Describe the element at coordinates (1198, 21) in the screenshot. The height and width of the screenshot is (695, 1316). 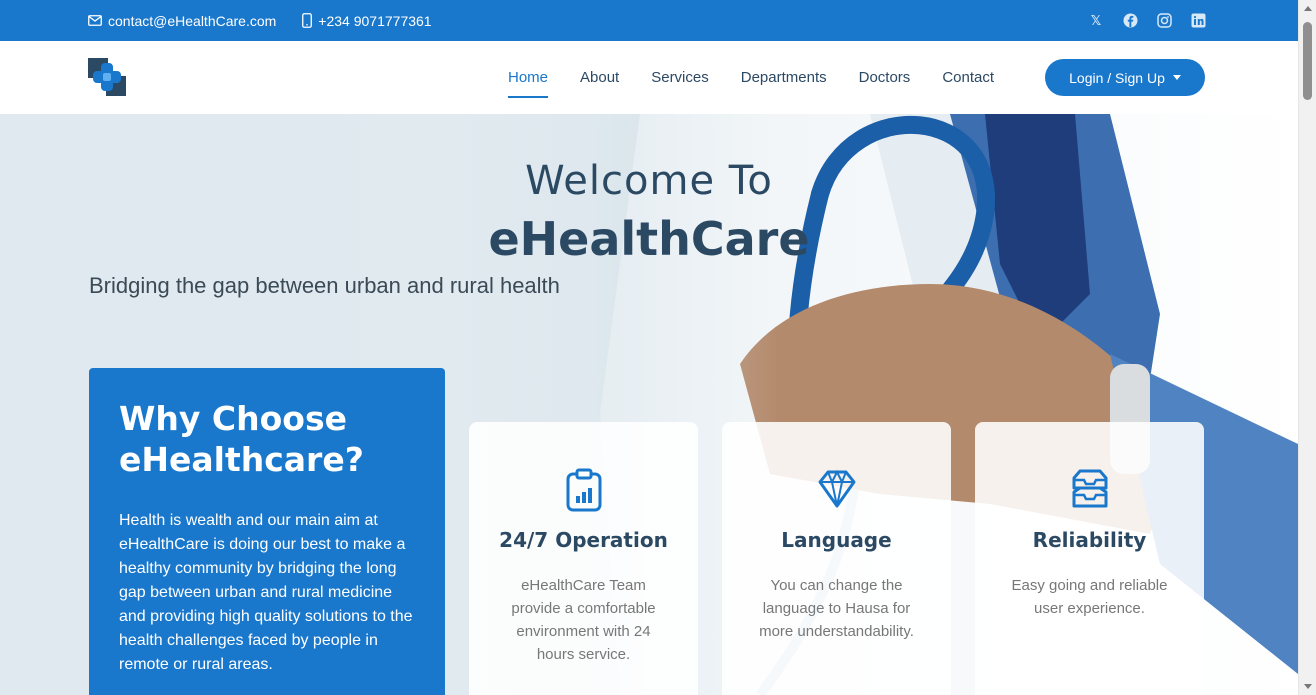
I see `linkedin-icon` at that location.